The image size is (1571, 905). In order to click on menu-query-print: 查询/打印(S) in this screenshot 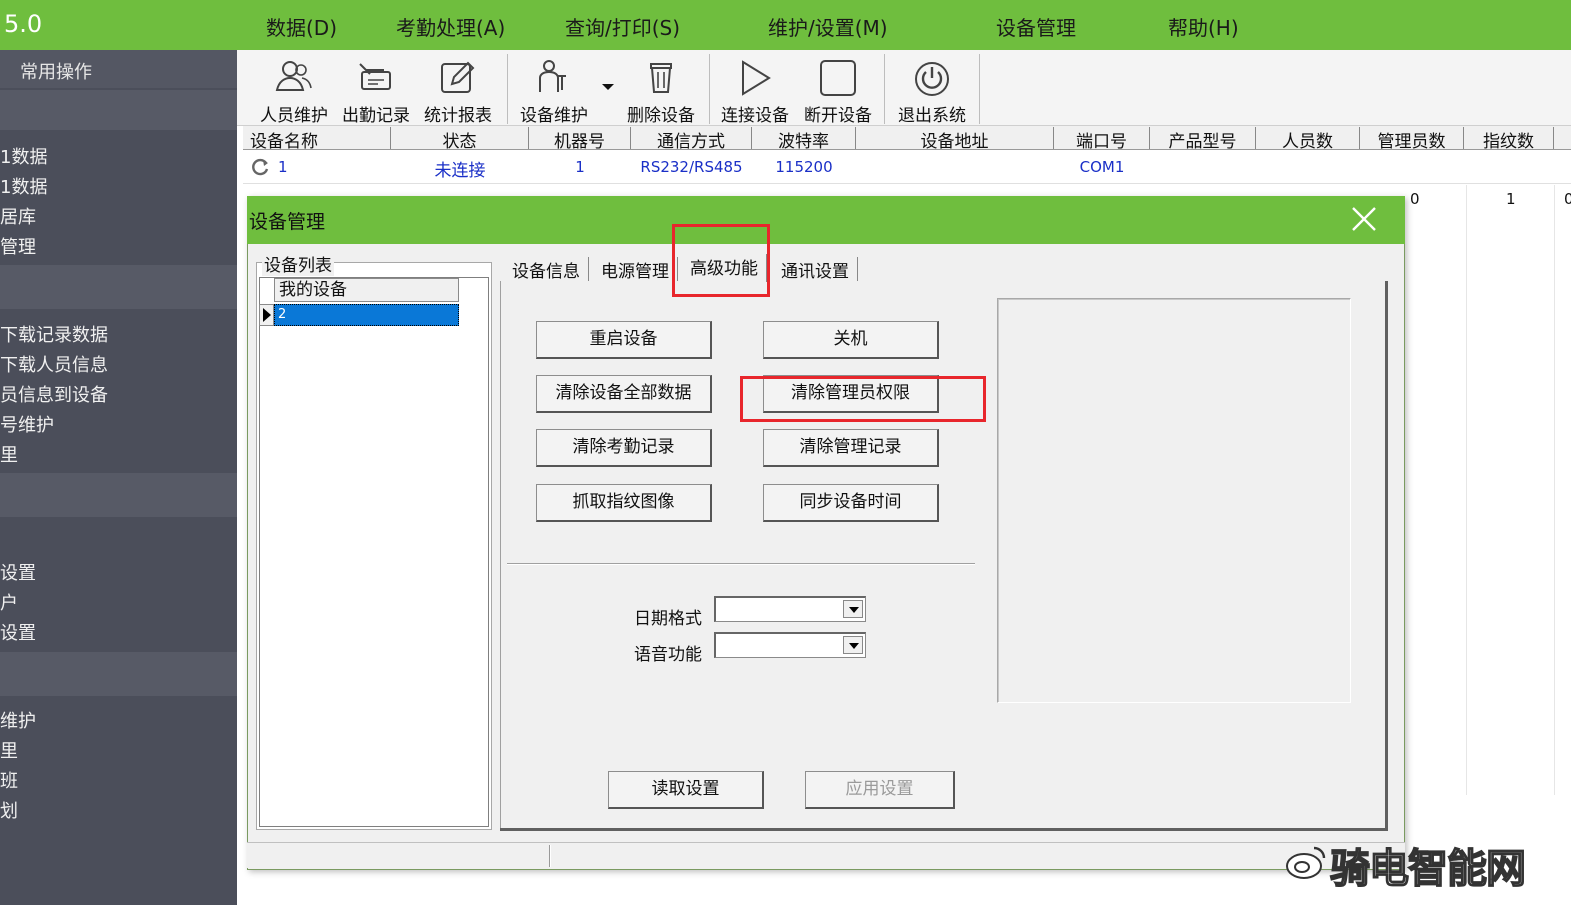, I will do `click(622, 26)`.